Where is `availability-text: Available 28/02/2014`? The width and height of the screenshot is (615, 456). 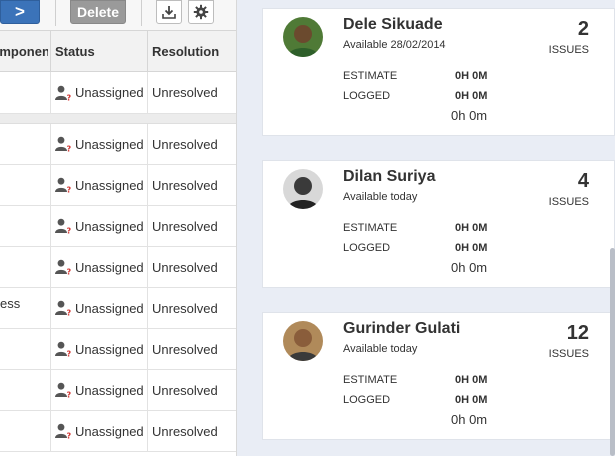
availability-text: Available 28/02/2014 is located at coordinates (394, 45).